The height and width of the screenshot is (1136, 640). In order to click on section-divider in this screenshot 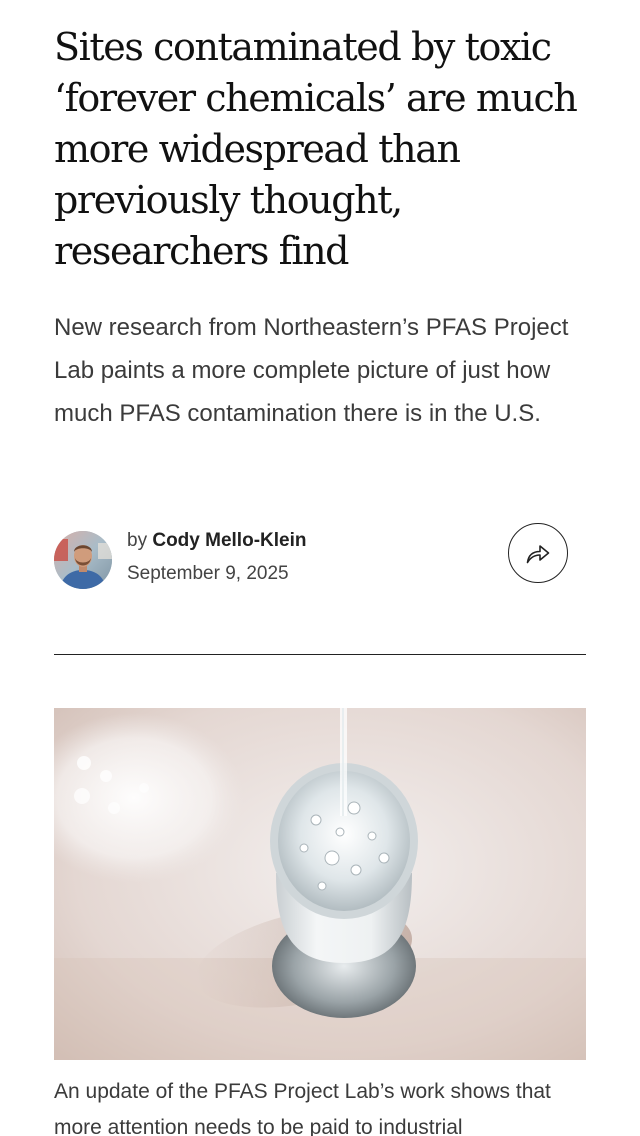, I will do `click(320, 654)`.